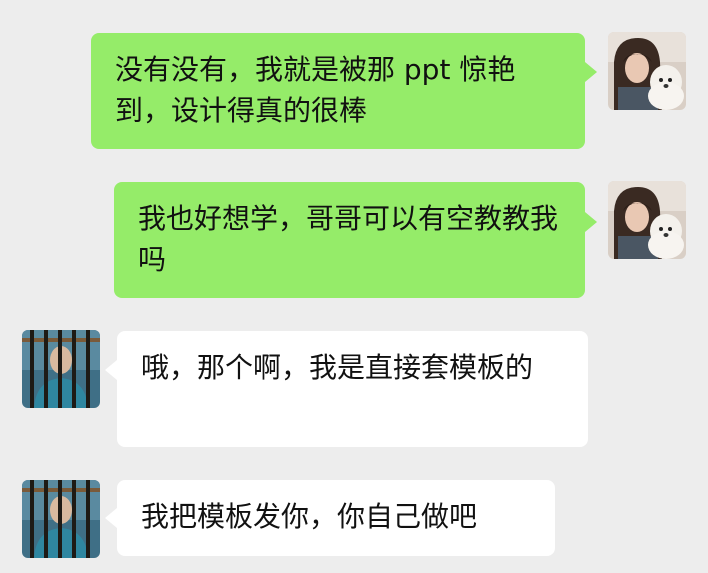  Describe the element at coordinates (352, 389) in the screenshot. I see `message-bubble-other: 哦，那个啊，我是直接套模板的` at that location.